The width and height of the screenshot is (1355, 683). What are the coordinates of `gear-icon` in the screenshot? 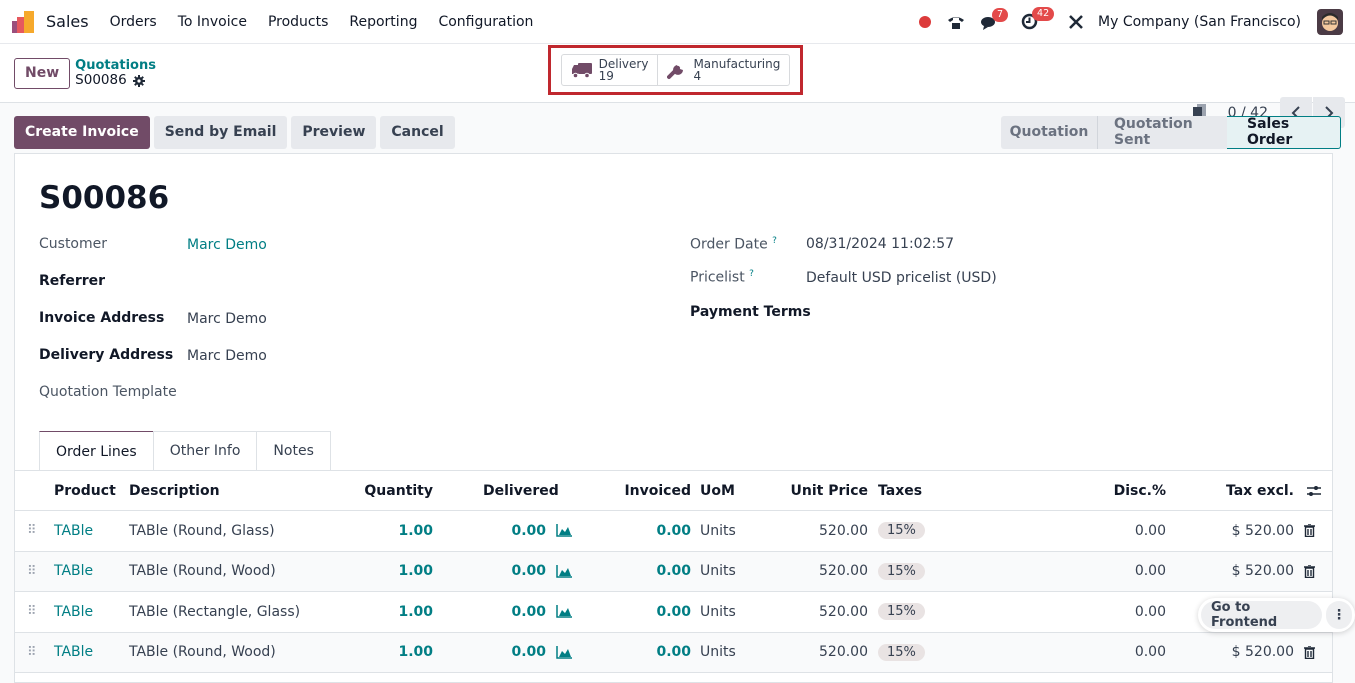 It's located at (138, 80).